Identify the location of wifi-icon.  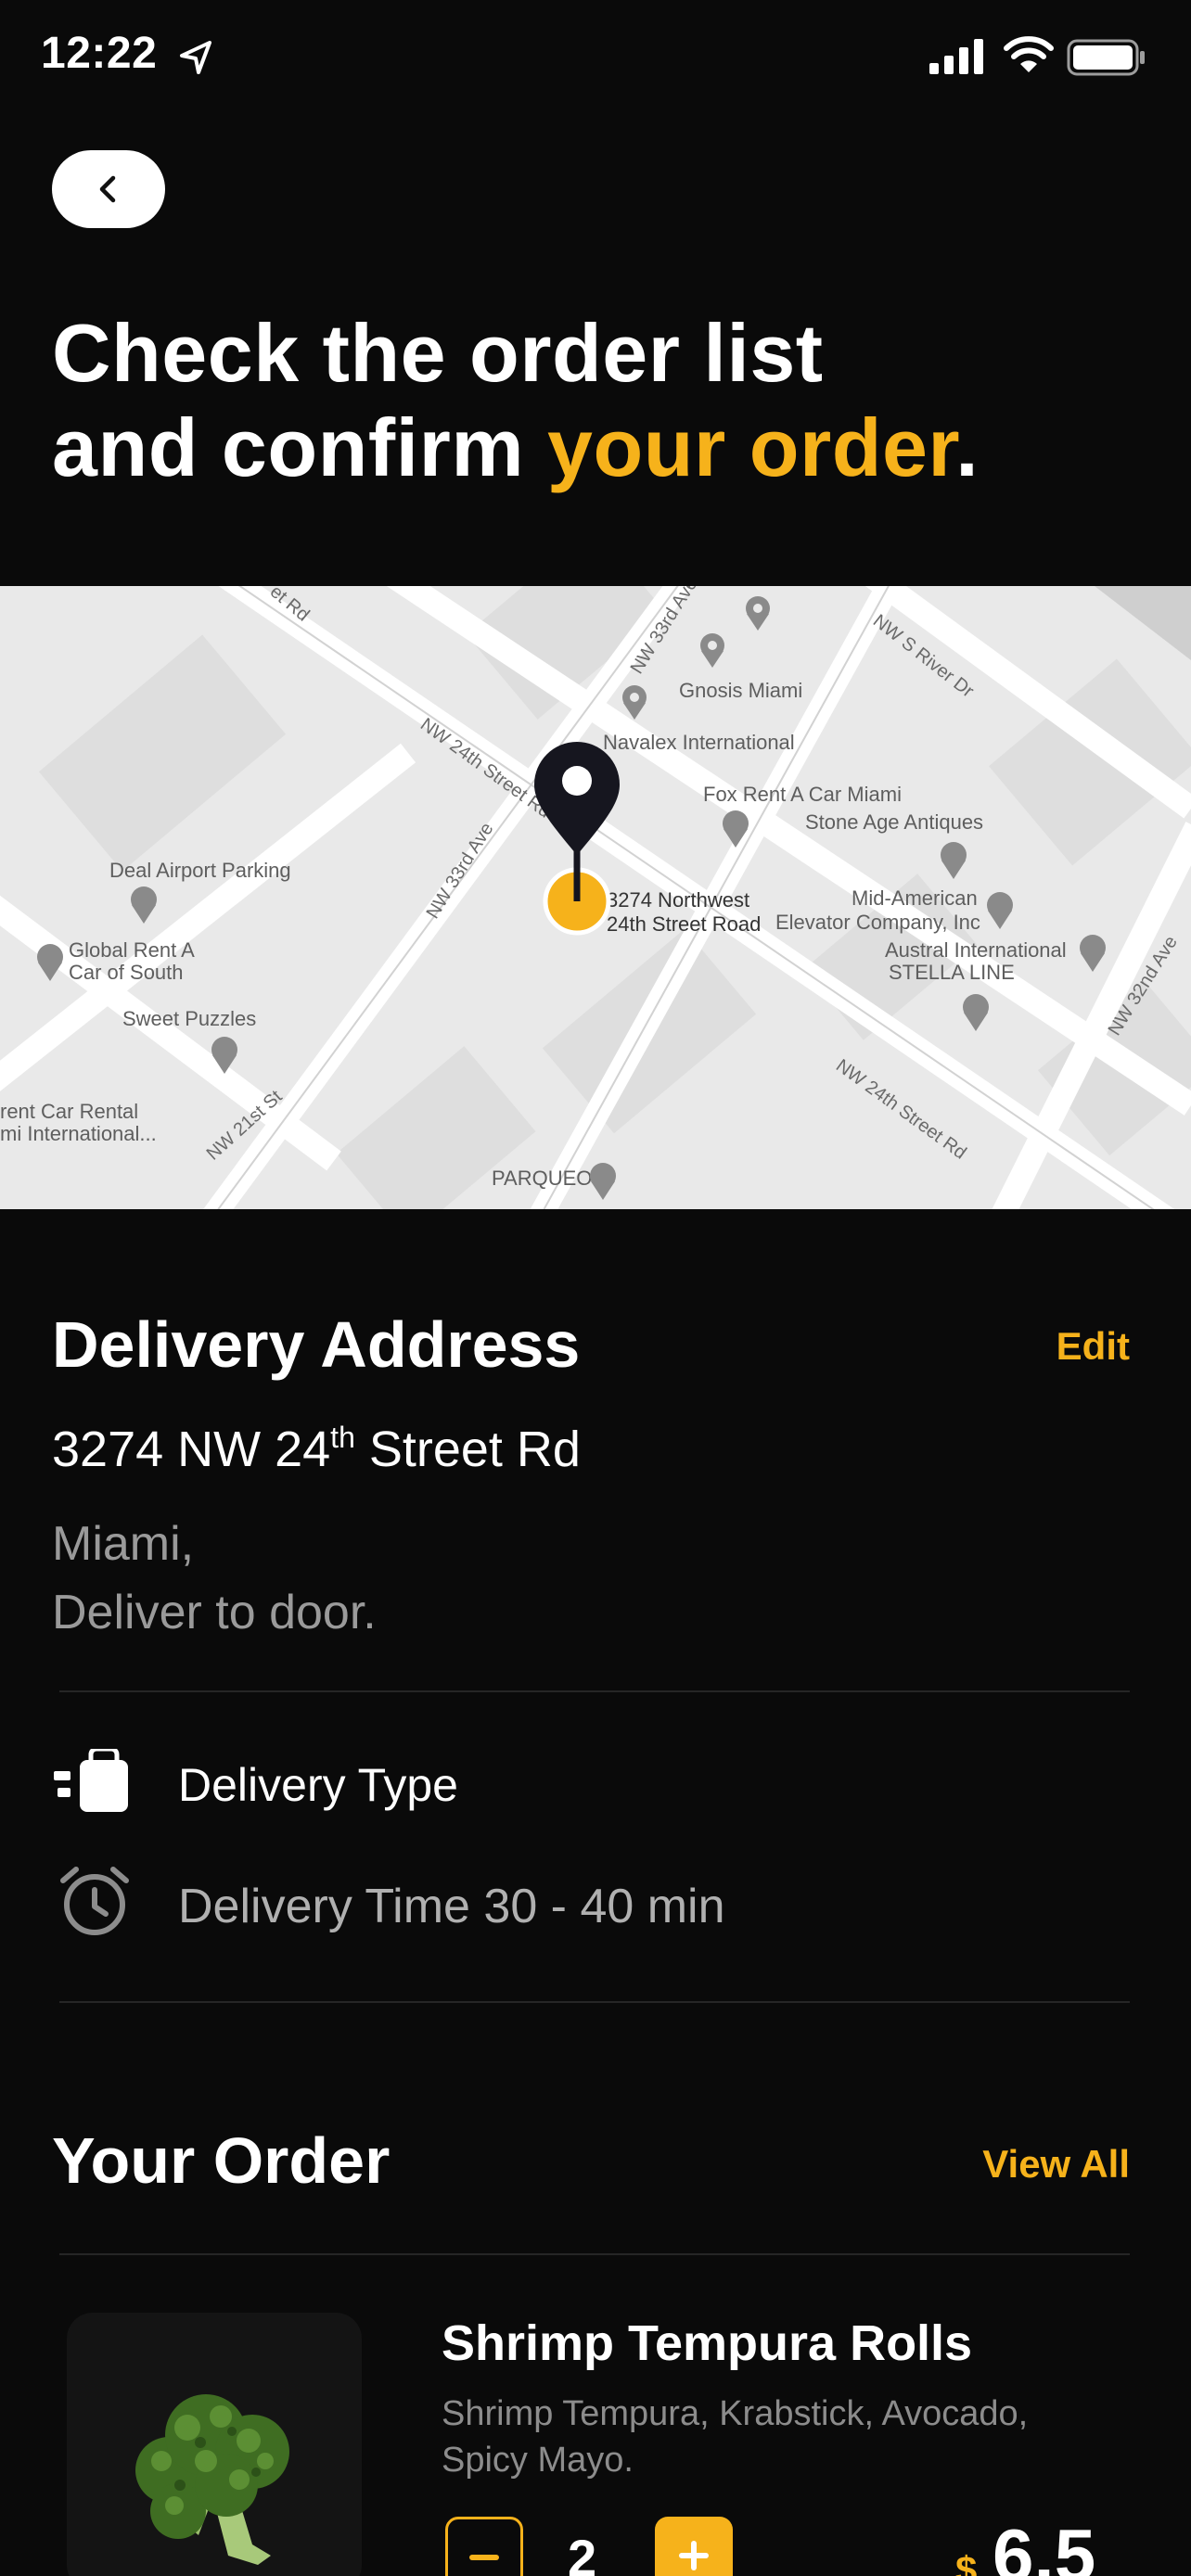
(1029, 54).